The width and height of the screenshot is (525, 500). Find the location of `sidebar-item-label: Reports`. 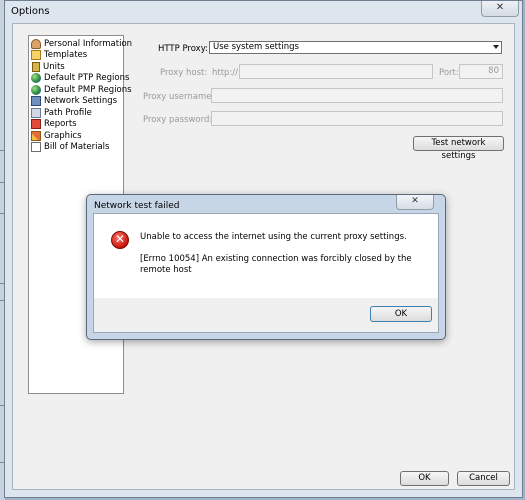

sidebar-item-label: Reports is located at coordinates (60, 124).